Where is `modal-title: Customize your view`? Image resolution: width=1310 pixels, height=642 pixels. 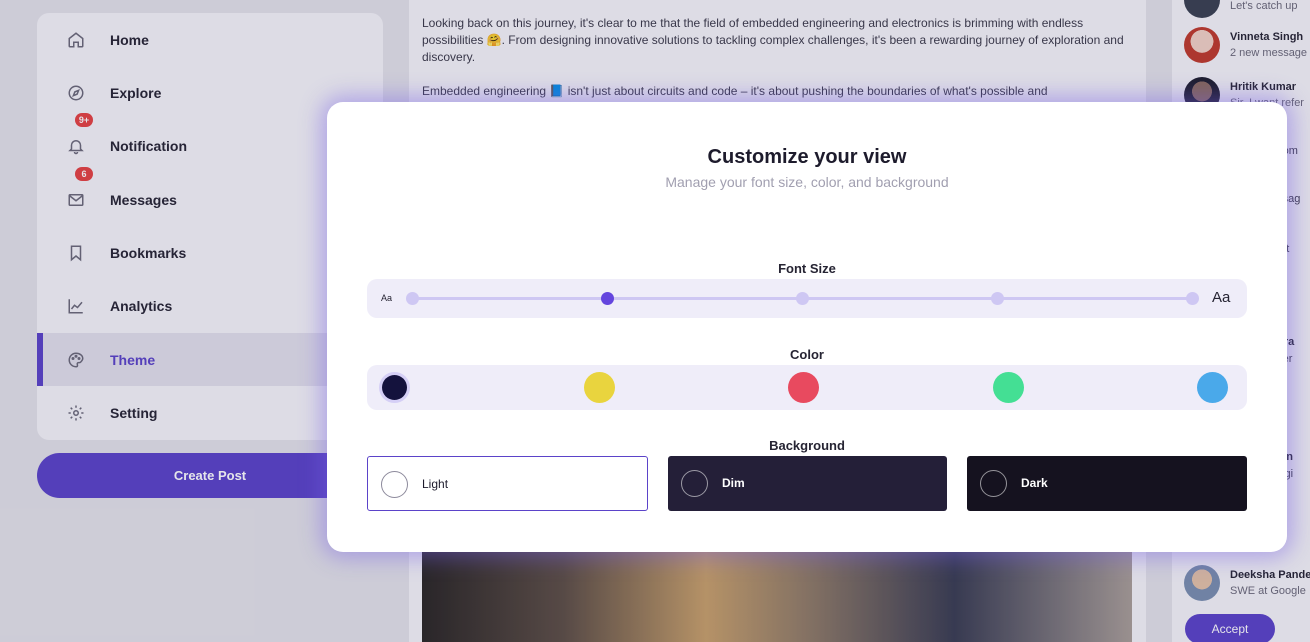 modal-title: Customize your view is located at coordinates (807, 157).